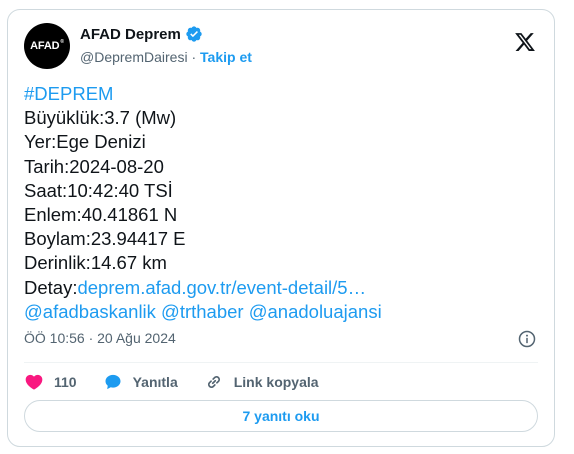  What do you see at coordinates (113, 382) in the screenshot?
I see `speech-bubble-icon` at bounding box center [113, 382].